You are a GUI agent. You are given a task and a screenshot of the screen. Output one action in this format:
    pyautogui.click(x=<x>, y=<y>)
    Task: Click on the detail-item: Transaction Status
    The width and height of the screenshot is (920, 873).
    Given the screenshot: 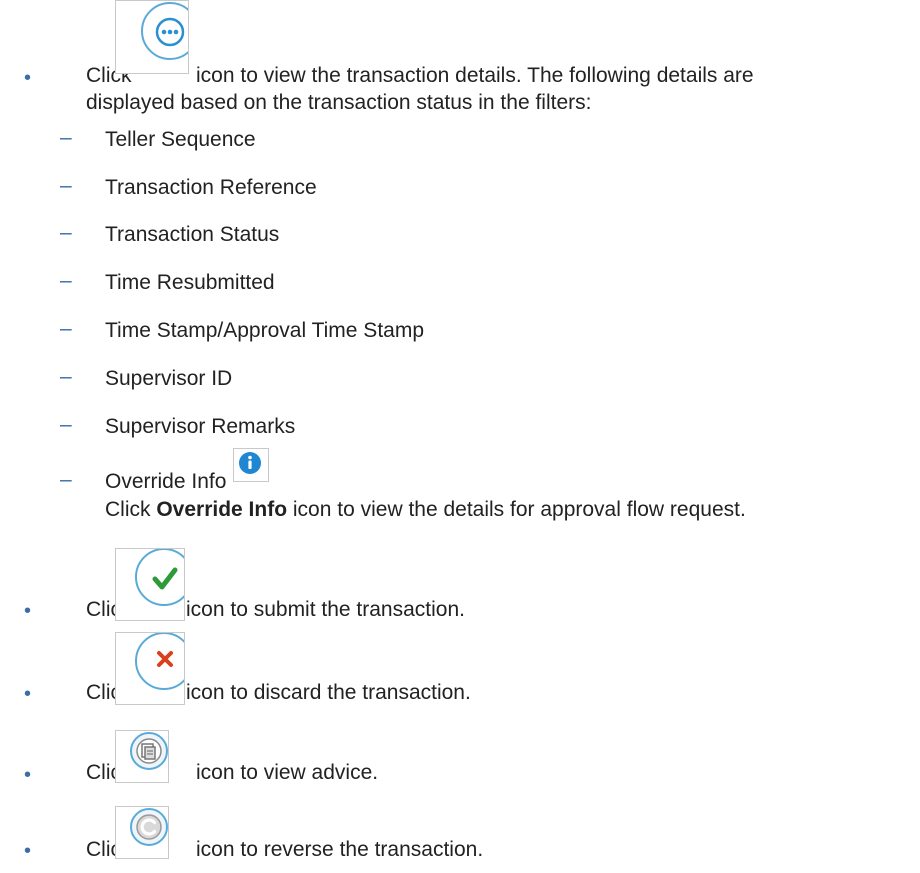 What is the action you would take?
    pyautogui.click(x=192, y=234)
    